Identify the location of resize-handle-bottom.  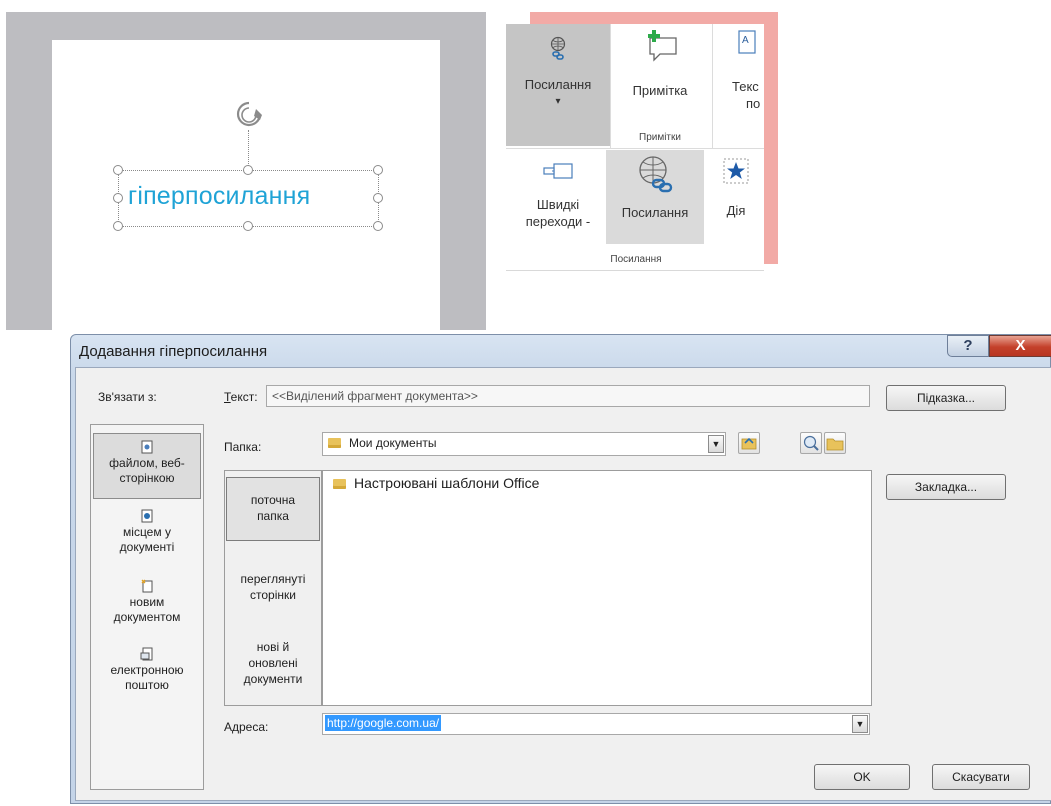
(248, 226).